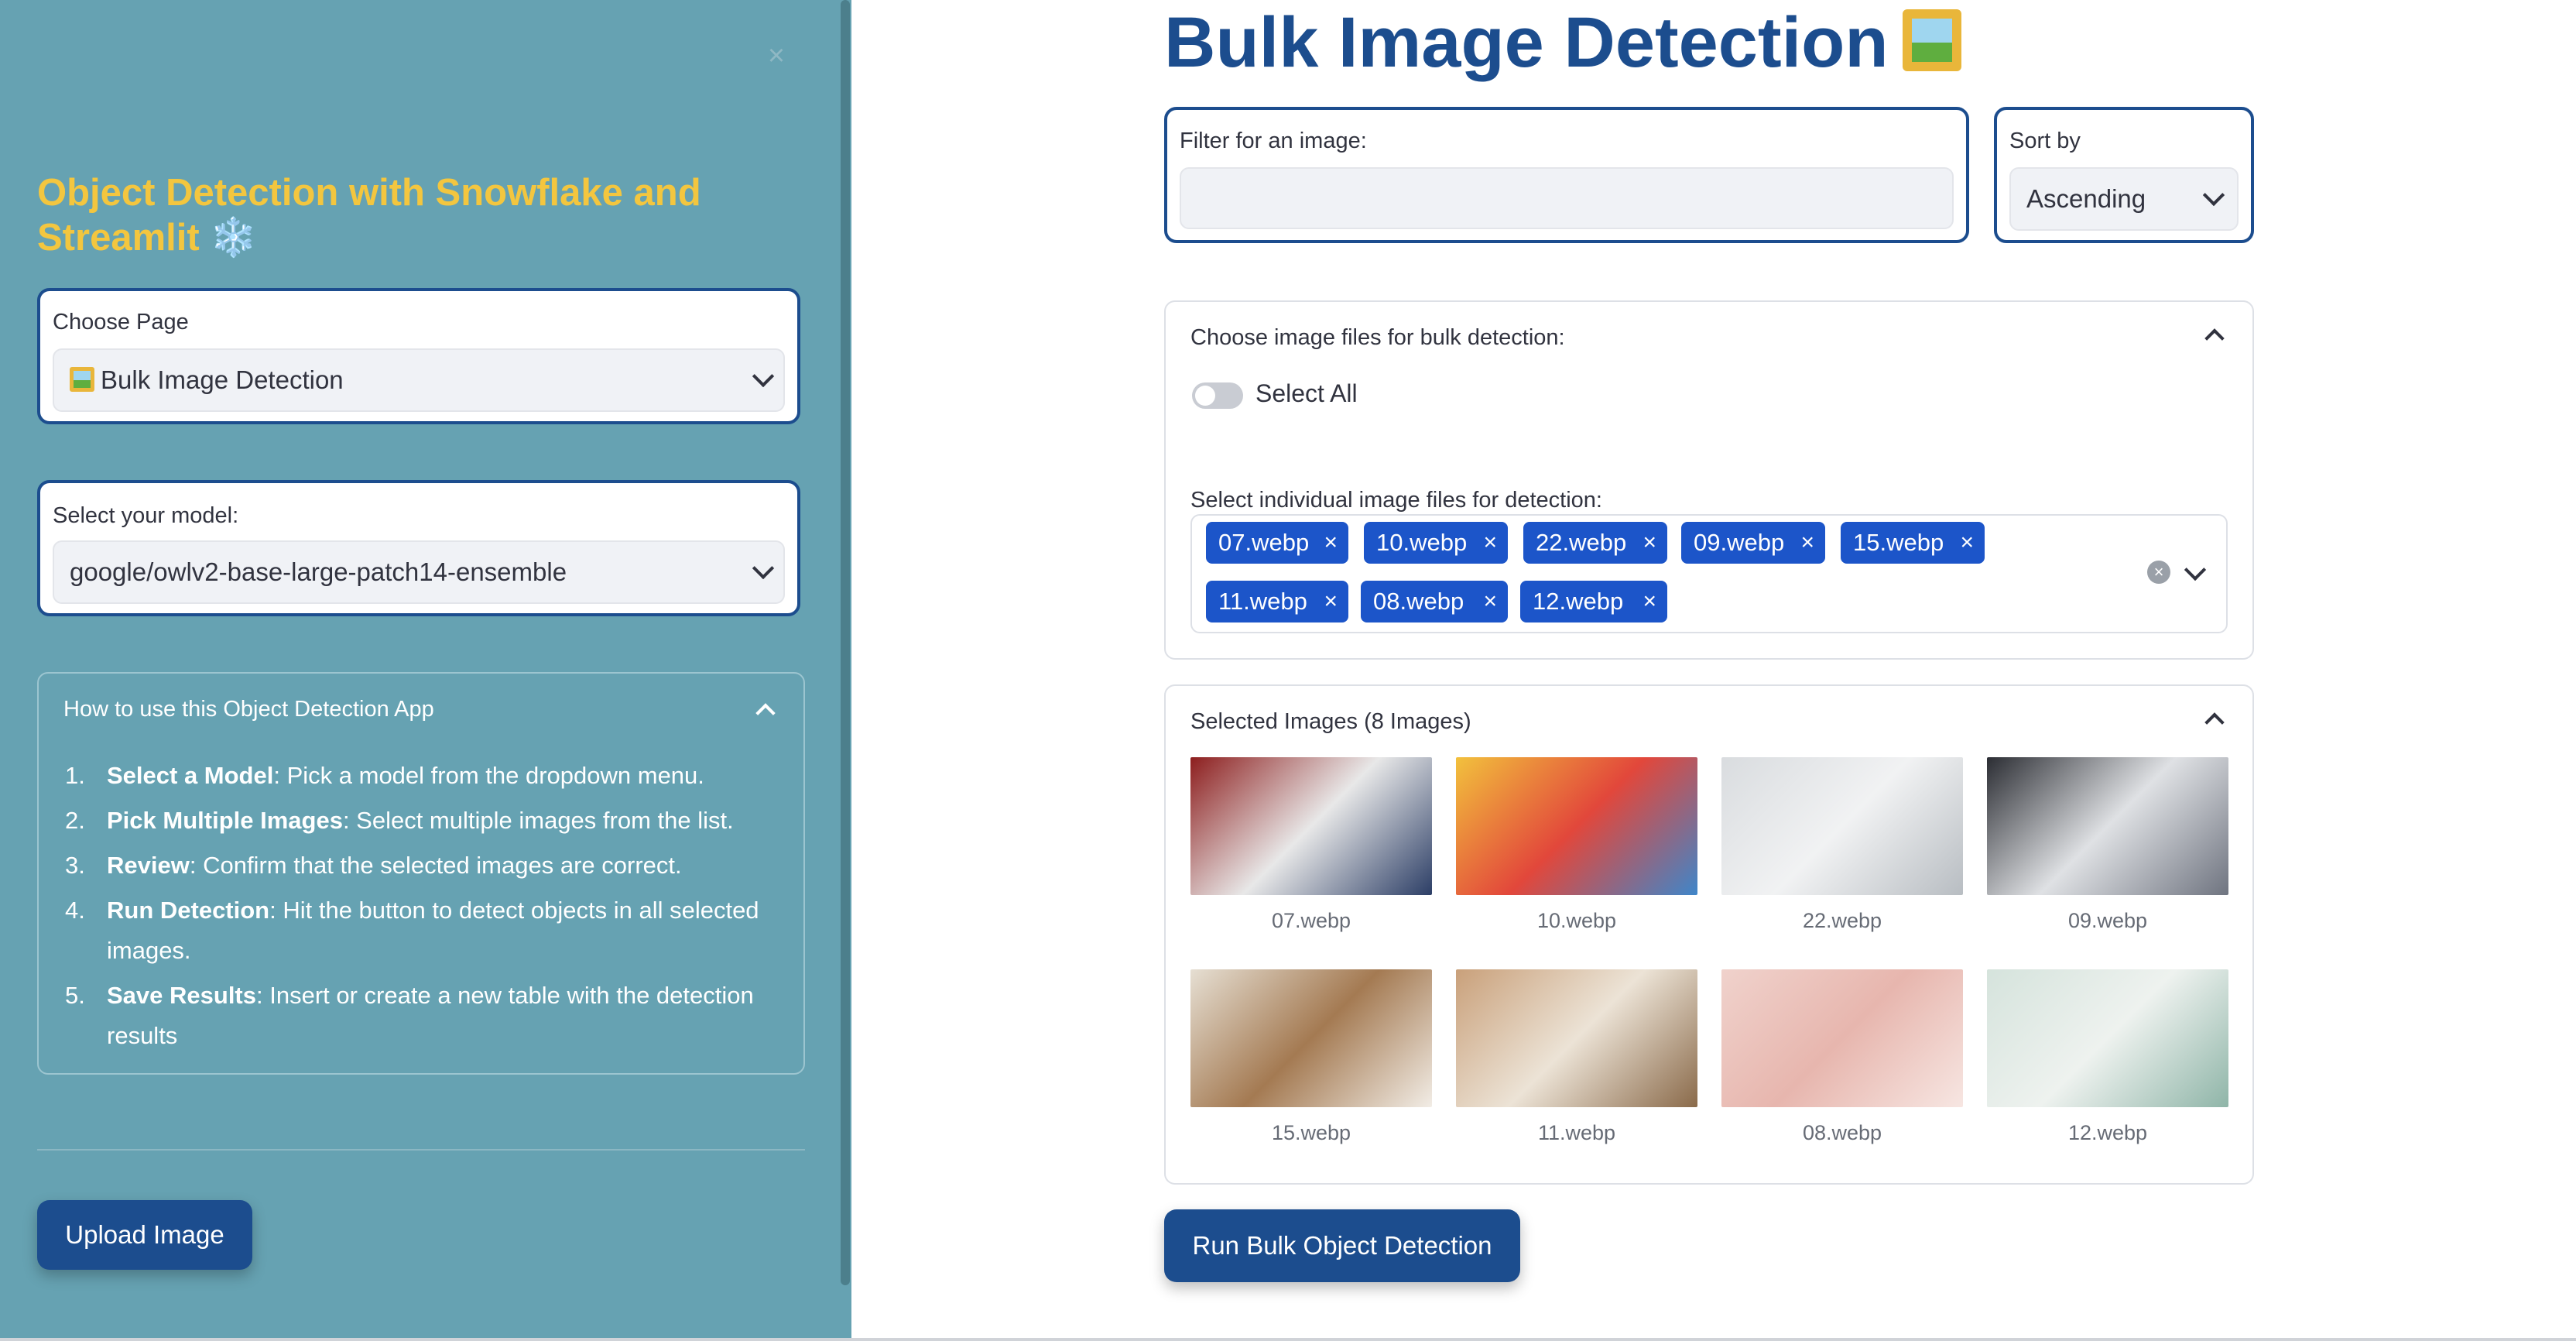  Describe the element at coordinates (776, 55) in the screenshot. I see `close-icon: ×` at that location.